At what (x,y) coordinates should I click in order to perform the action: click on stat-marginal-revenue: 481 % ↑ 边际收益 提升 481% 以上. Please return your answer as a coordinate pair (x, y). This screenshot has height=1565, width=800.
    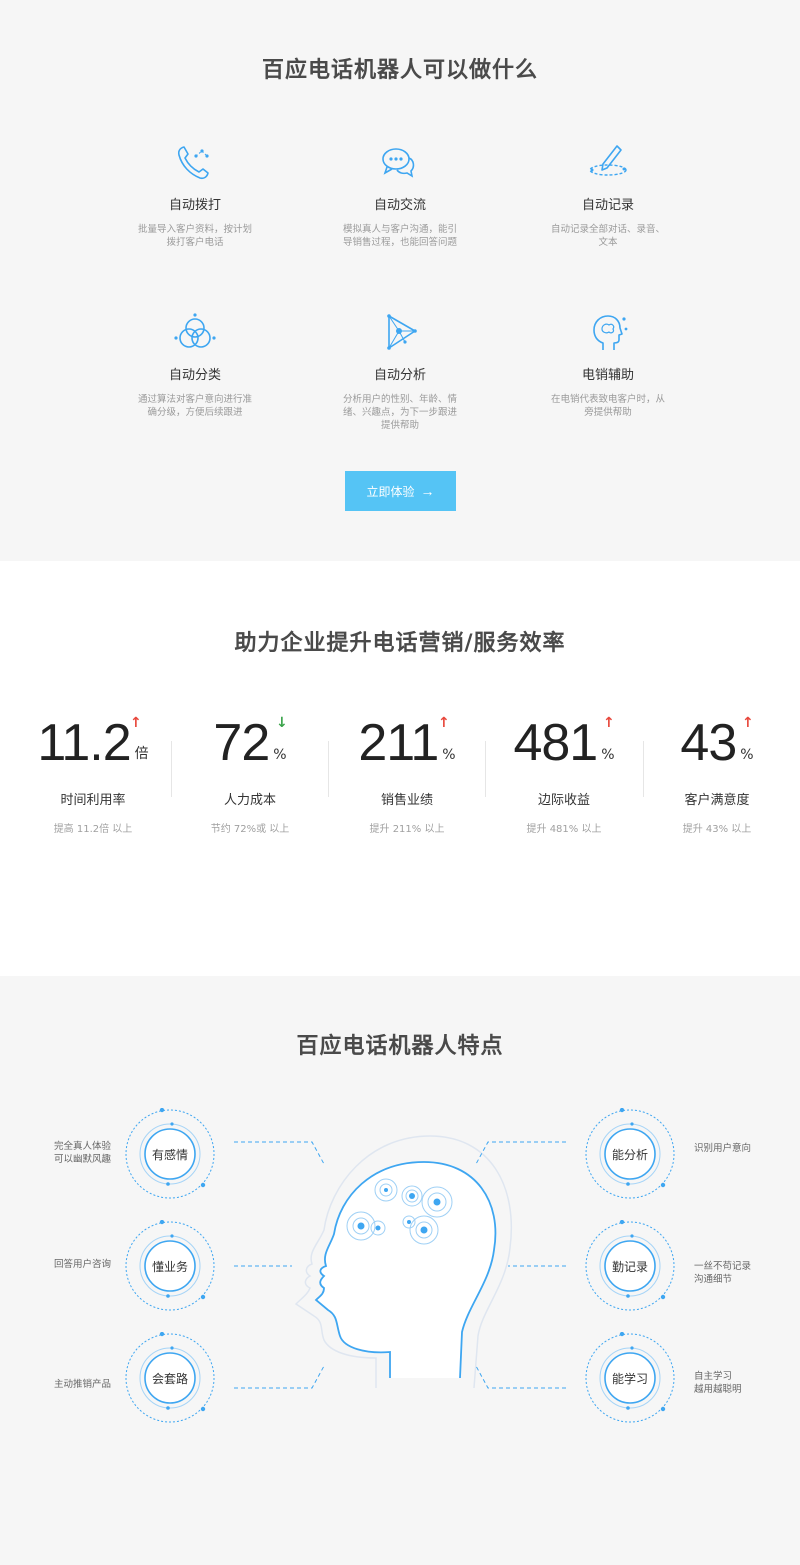
    Looking at the image, I should click on (564, 773).